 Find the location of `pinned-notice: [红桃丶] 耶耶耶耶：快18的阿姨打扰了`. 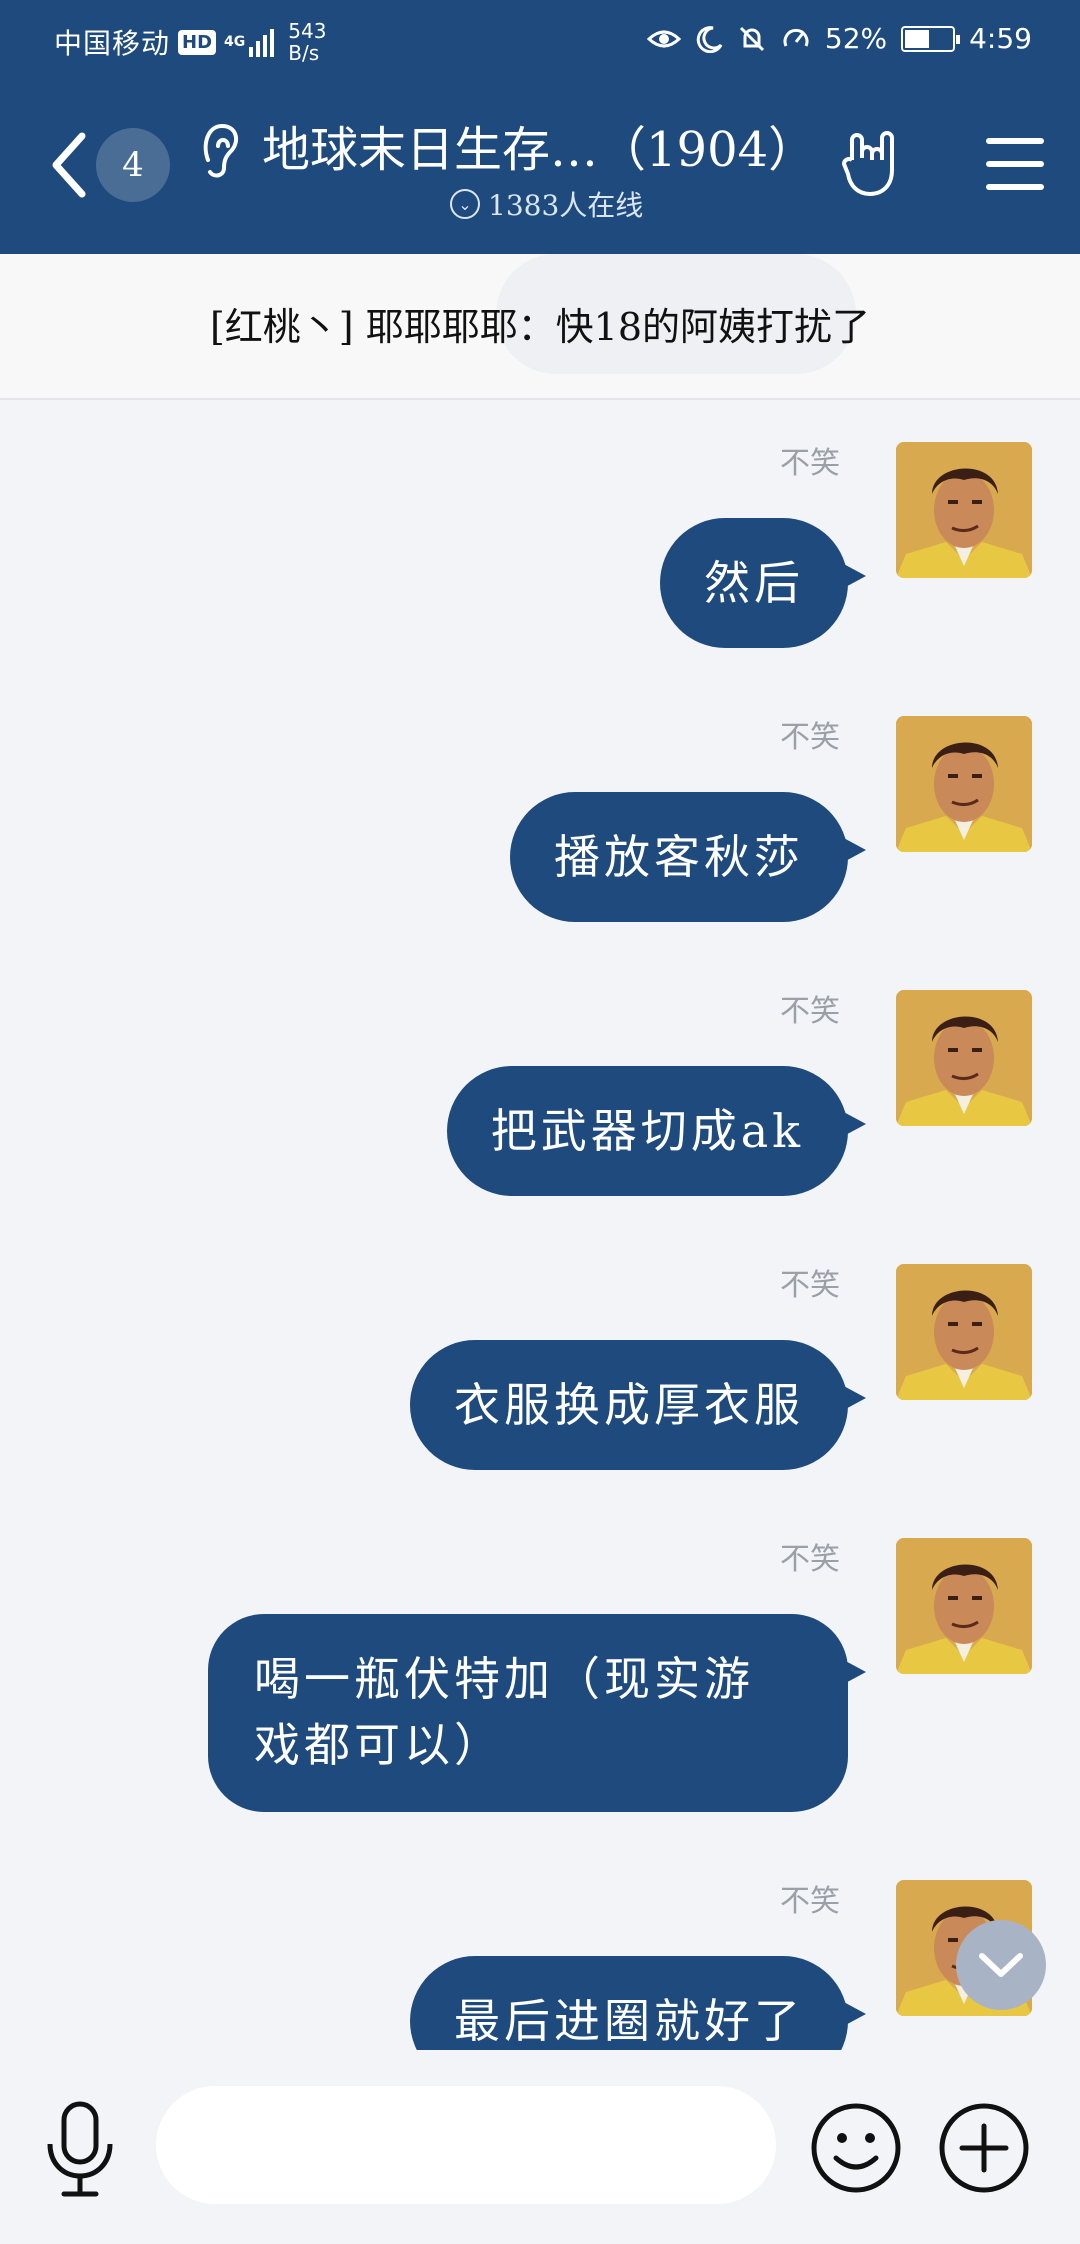

pinned-notice: [红桃丶] 耶耶耶耶：快18的阿姨打扰了 is located at coordinates (540, 327).